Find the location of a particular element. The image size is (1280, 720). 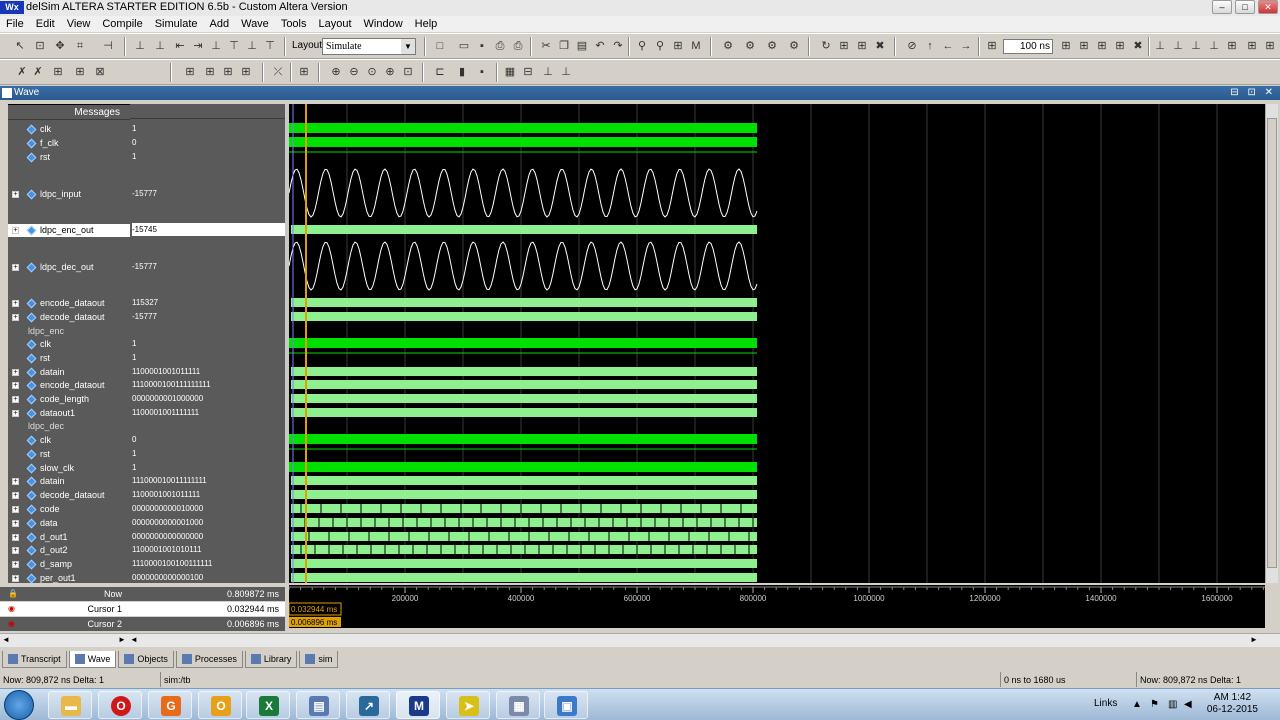

signal-row-code: + code is located at coordinates (69, 509).